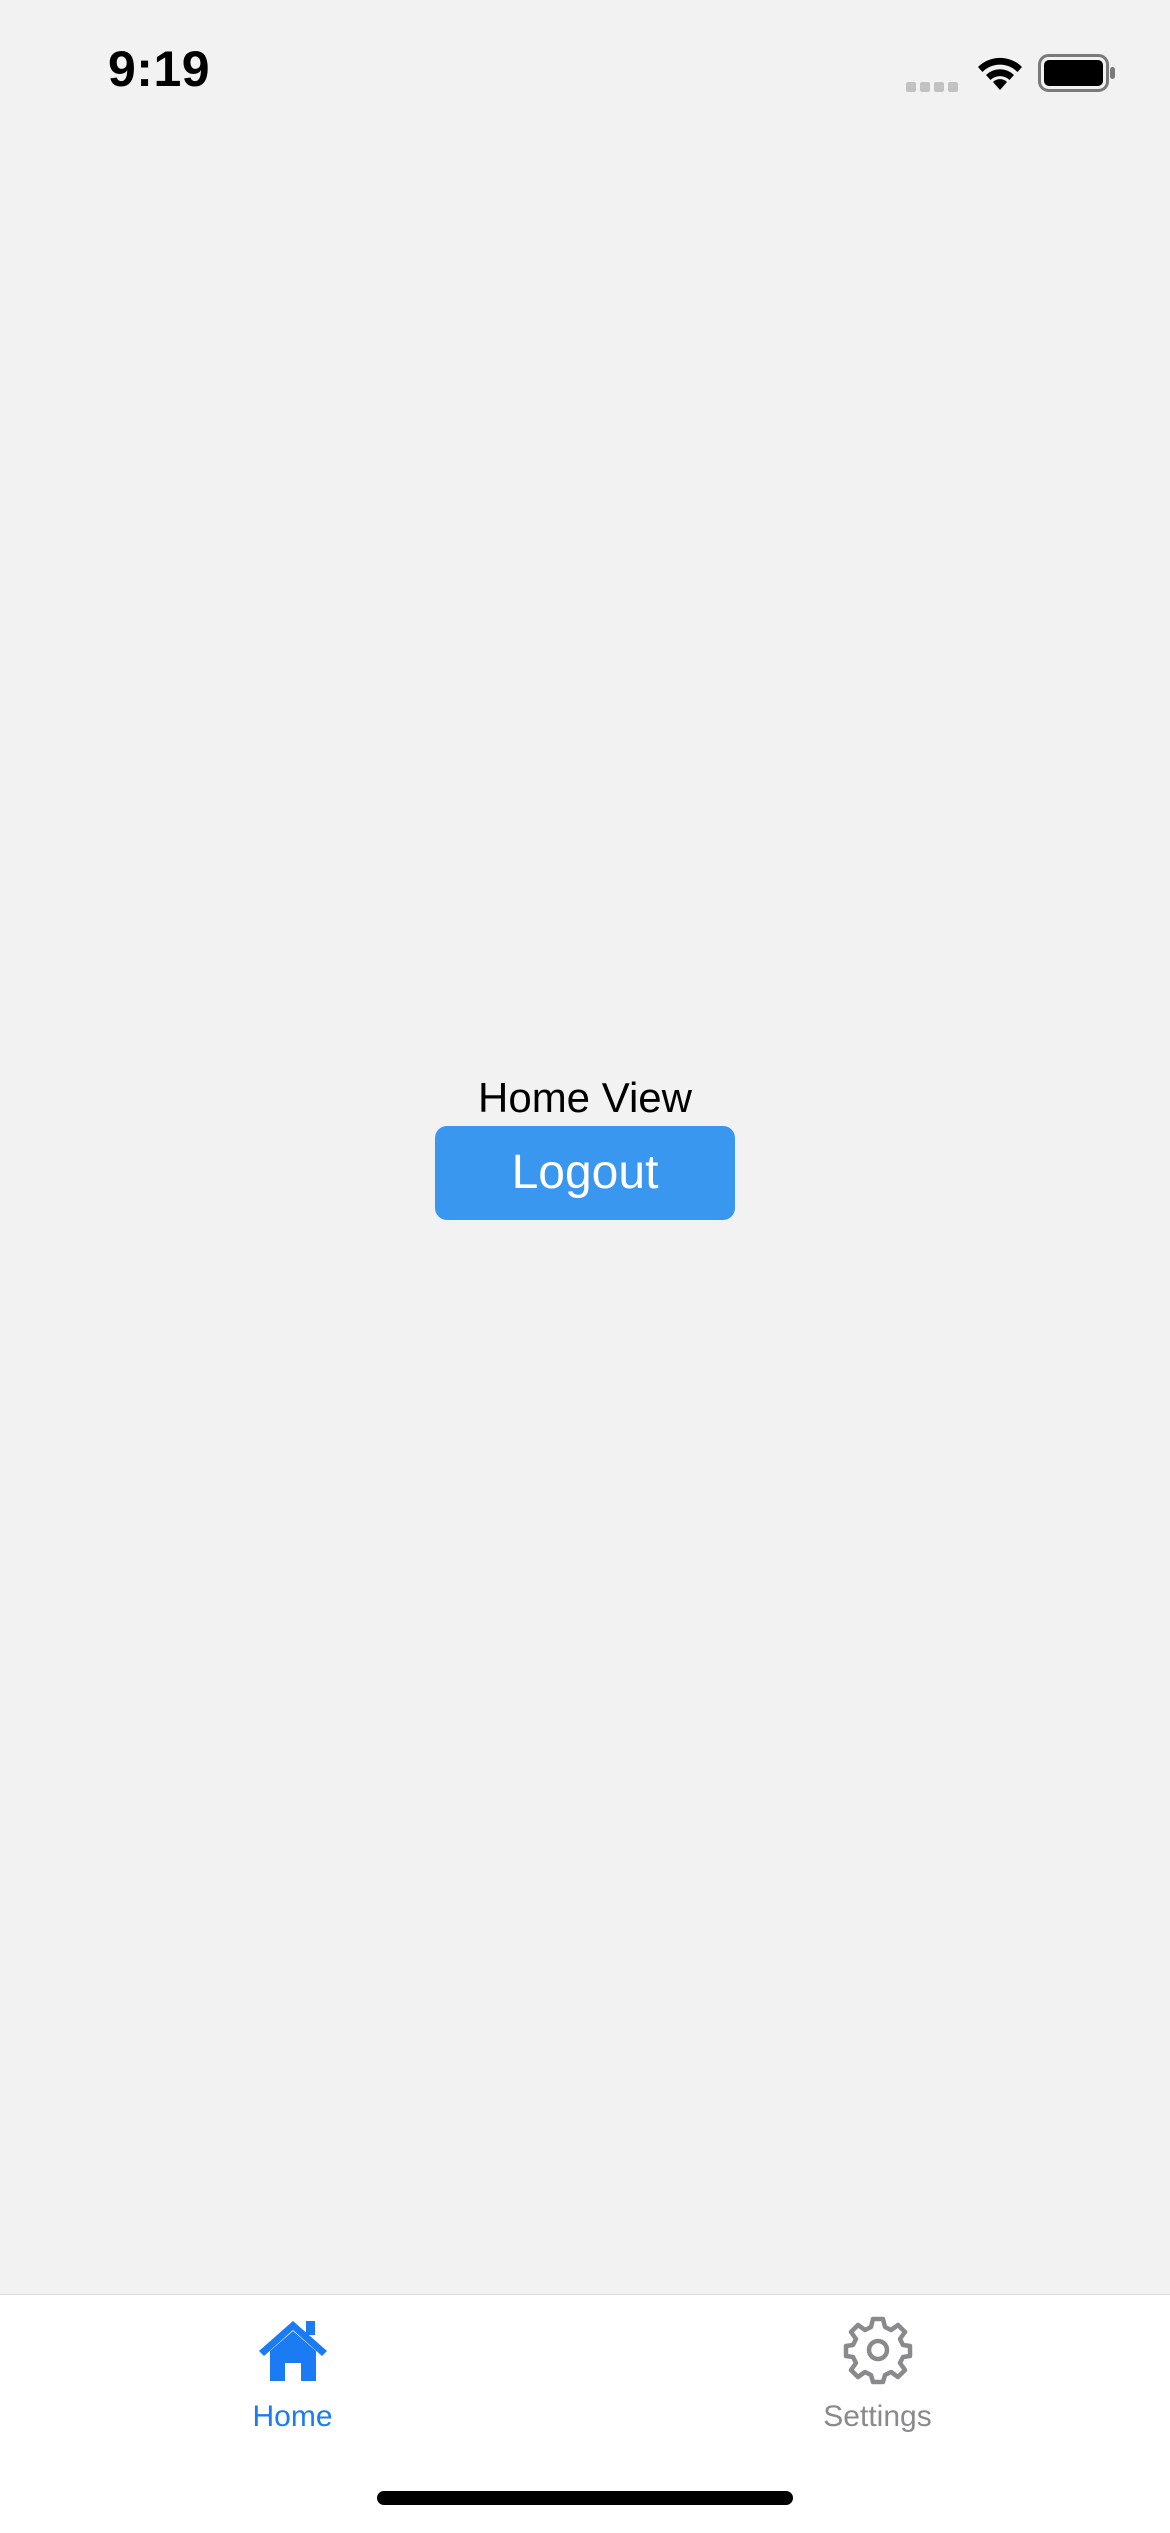 This screenshot has height=2533, width=1170. What do you see at coordinates (585, 1173) in the screenshot?
I see `logout-button: Logout` at bounding box center [585, 1173].